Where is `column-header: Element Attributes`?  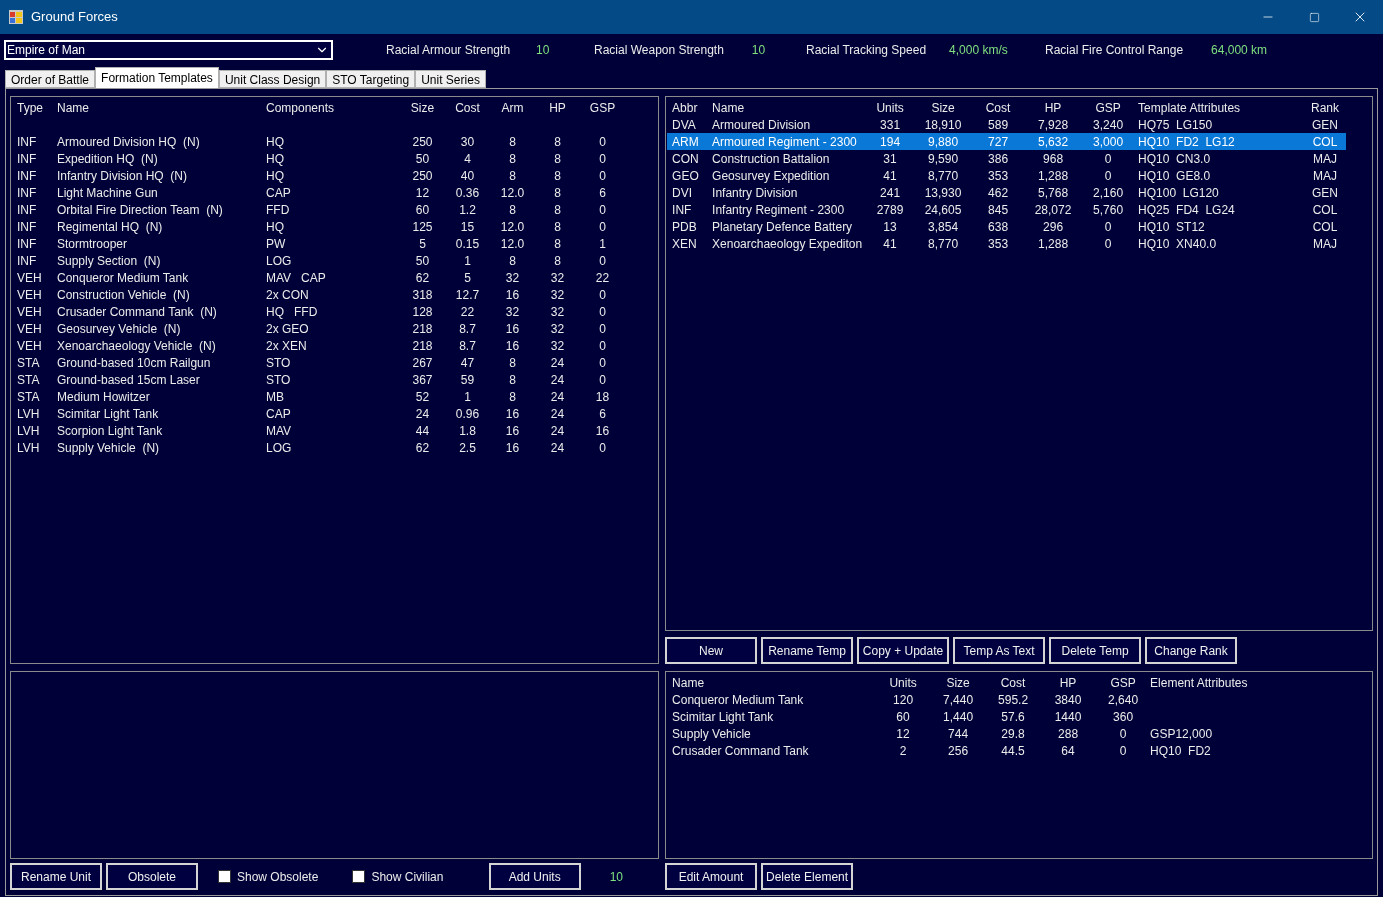
column-header: Element Attributes is located at coordinates (1199, 682).